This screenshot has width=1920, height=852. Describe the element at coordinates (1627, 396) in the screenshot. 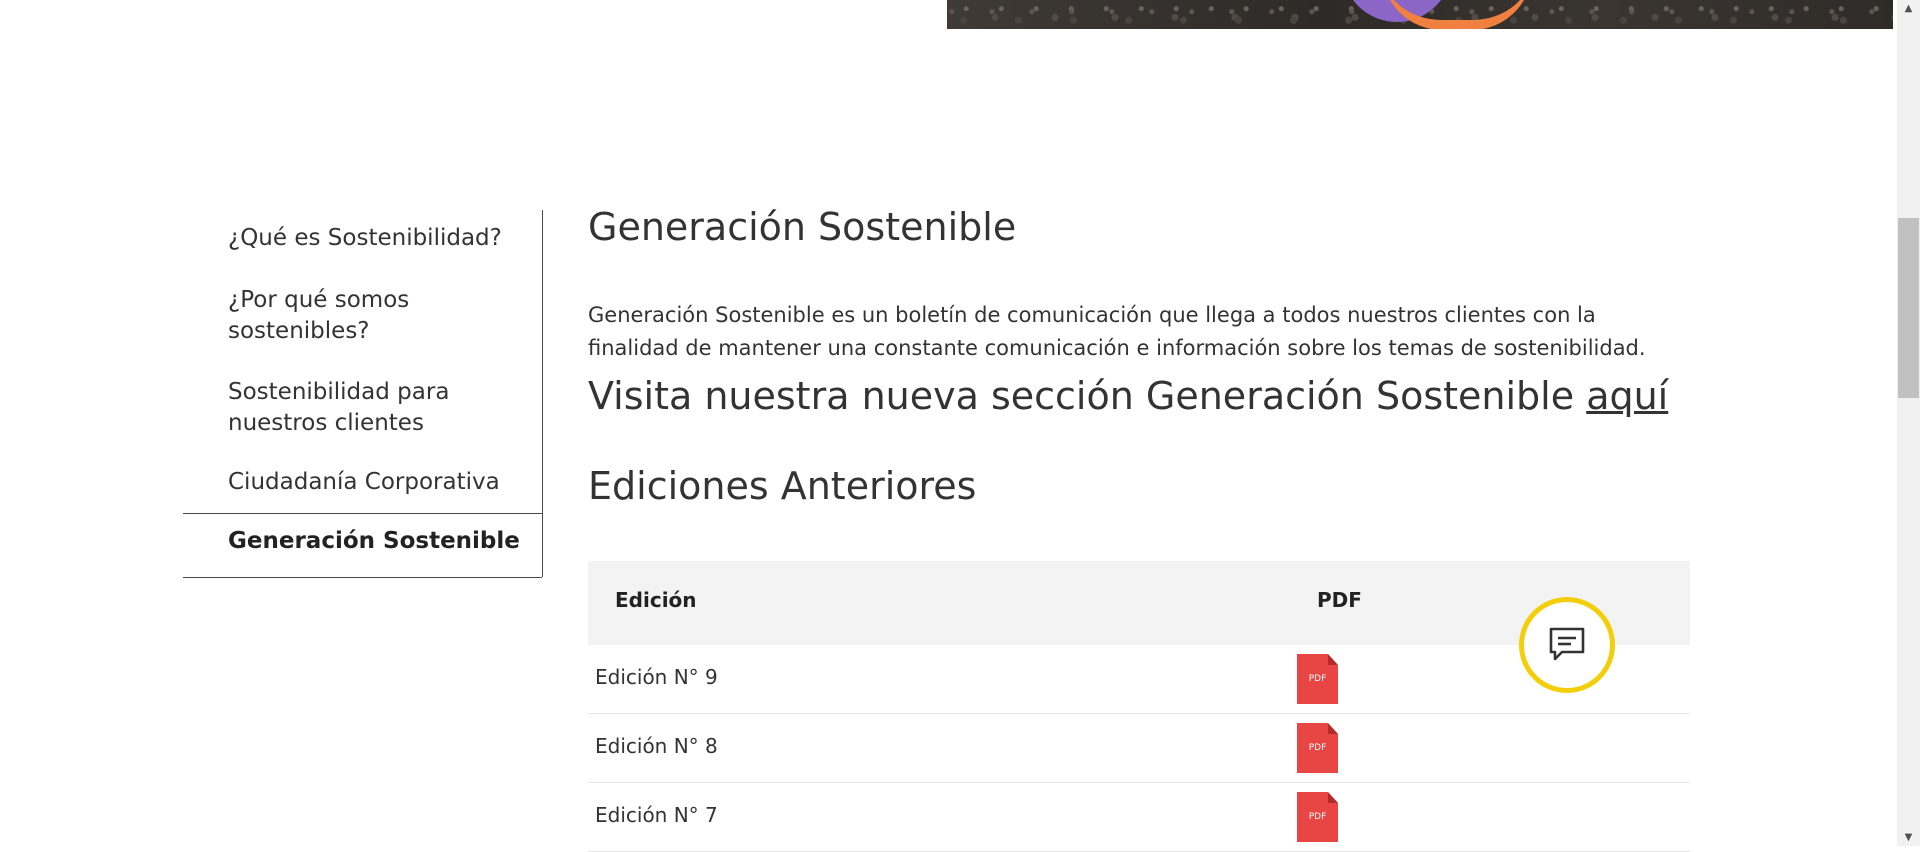

I see `aqui-link: aquí` at that location.